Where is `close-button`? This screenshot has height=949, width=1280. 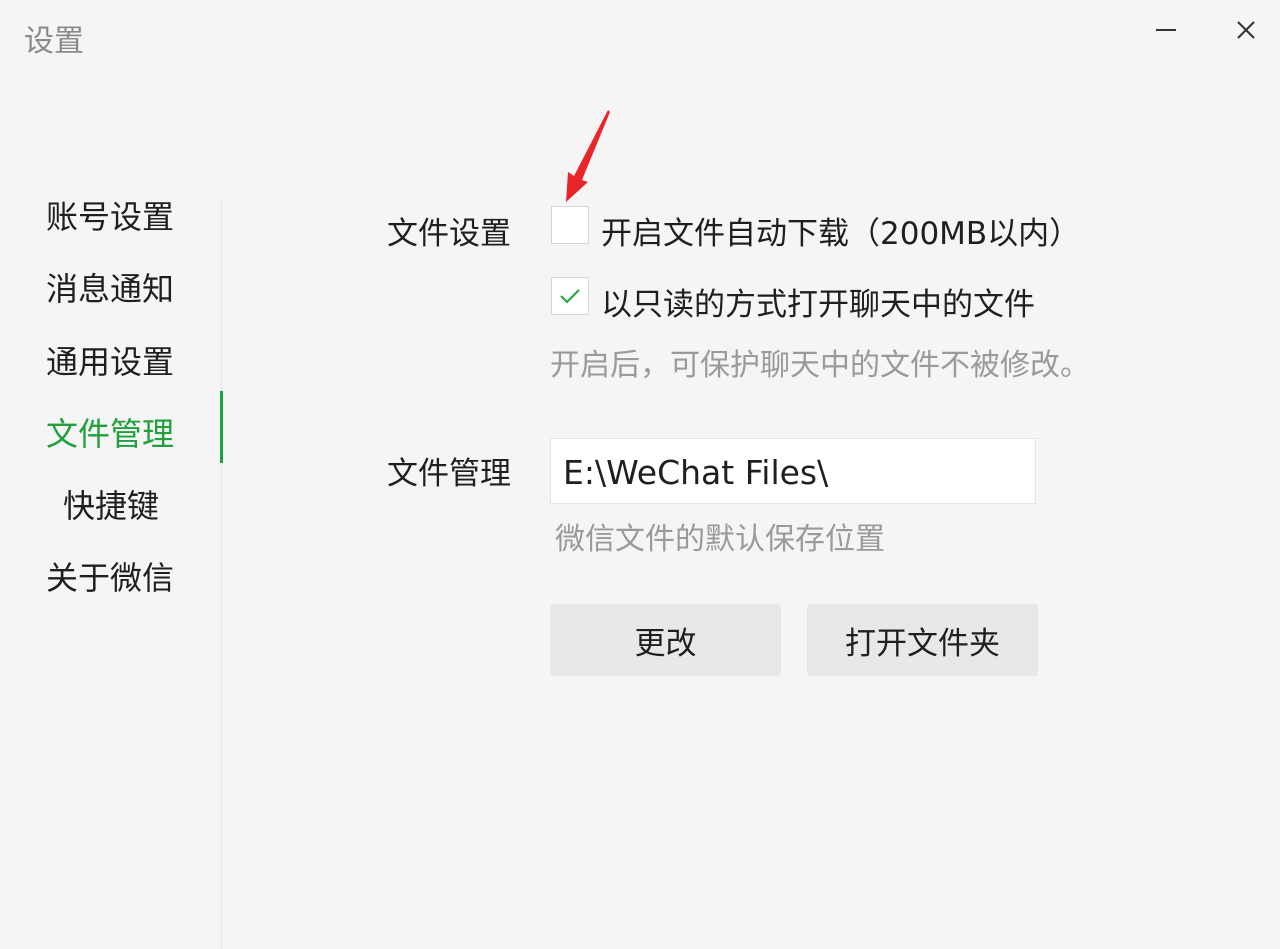
close-button is located at coordinates (1246, 30).